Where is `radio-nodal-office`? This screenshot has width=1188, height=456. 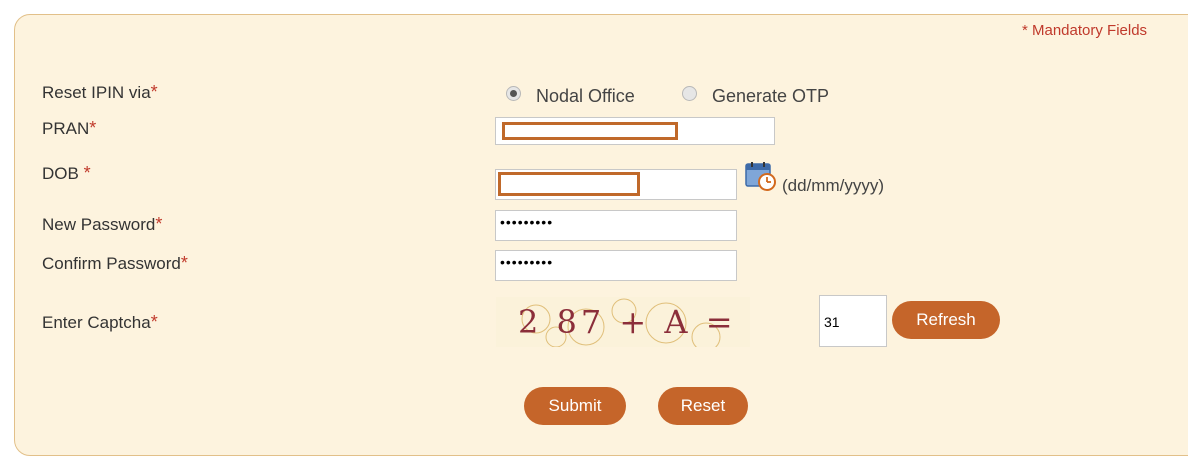
radio-nodal-office is located at coordinates (513, 93).